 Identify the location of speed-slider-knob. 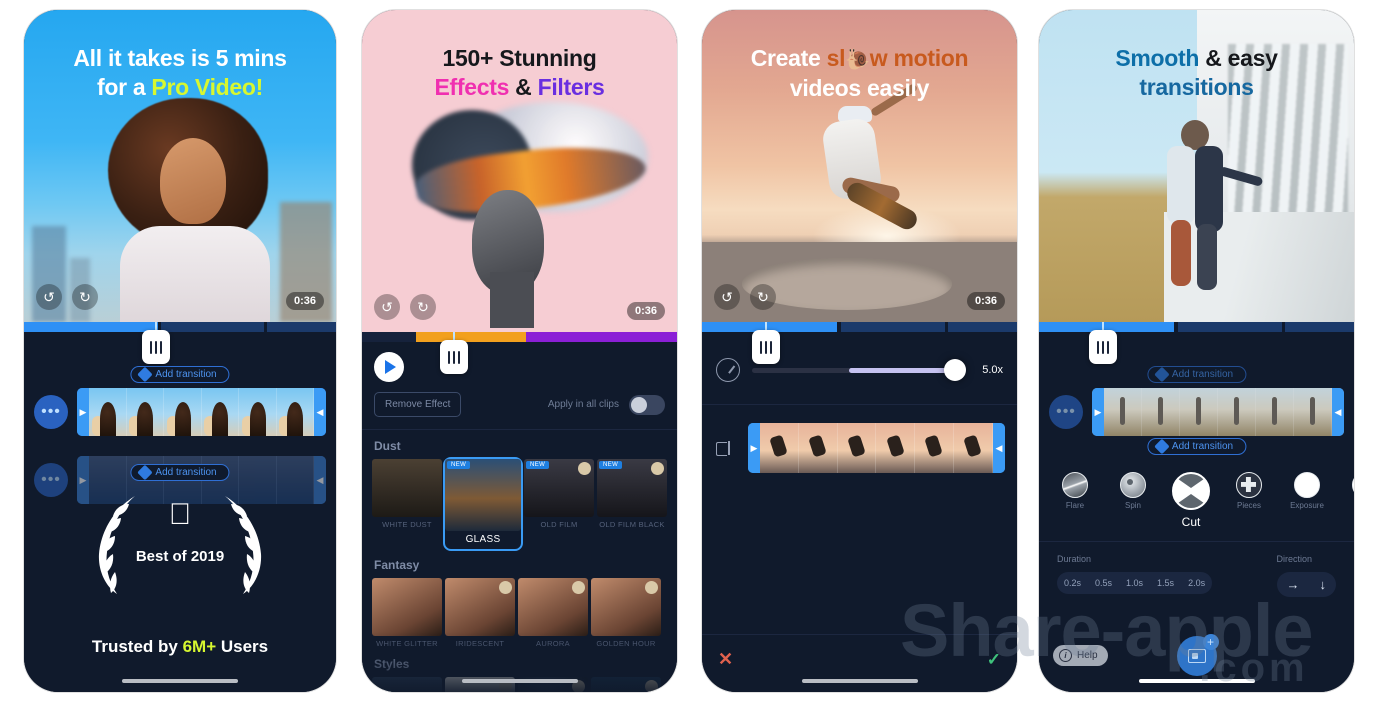
(954, 370).